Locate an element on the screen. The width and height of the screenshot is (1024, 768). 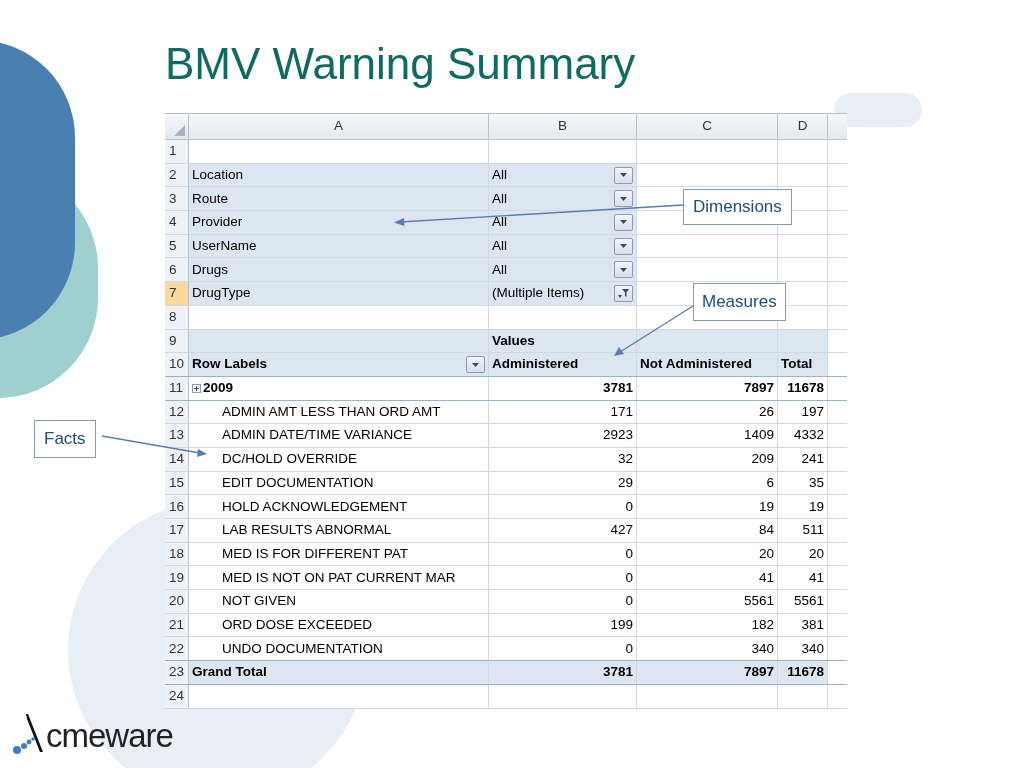
table-cell: 199 is located at coordinates (563, 625).